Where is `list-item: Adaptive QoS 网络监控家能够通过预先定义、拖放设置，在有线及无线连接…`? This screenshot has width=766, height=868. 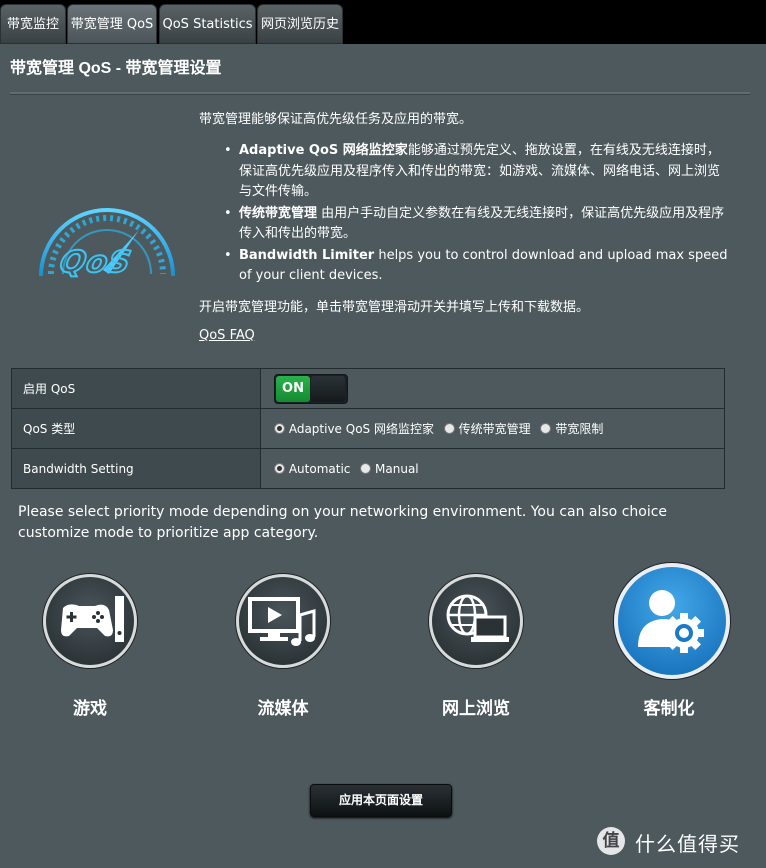 list-item: Adaptive QoS 网络监控家能够通过预先定义、拖放设置，在有线及无线连接… is located at coordinates (477, 172).